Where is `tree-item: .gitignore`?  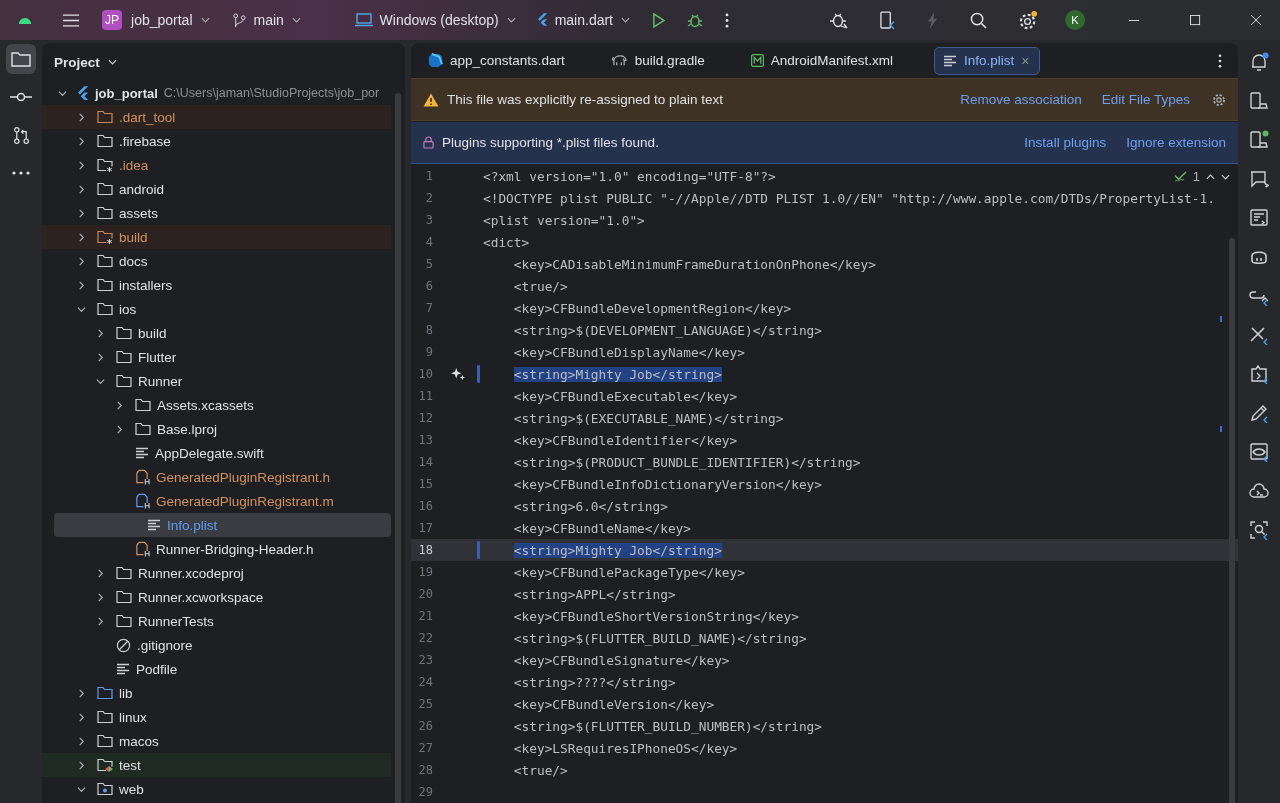
tree-item: .gitignore is located at coordinates (216, 645).